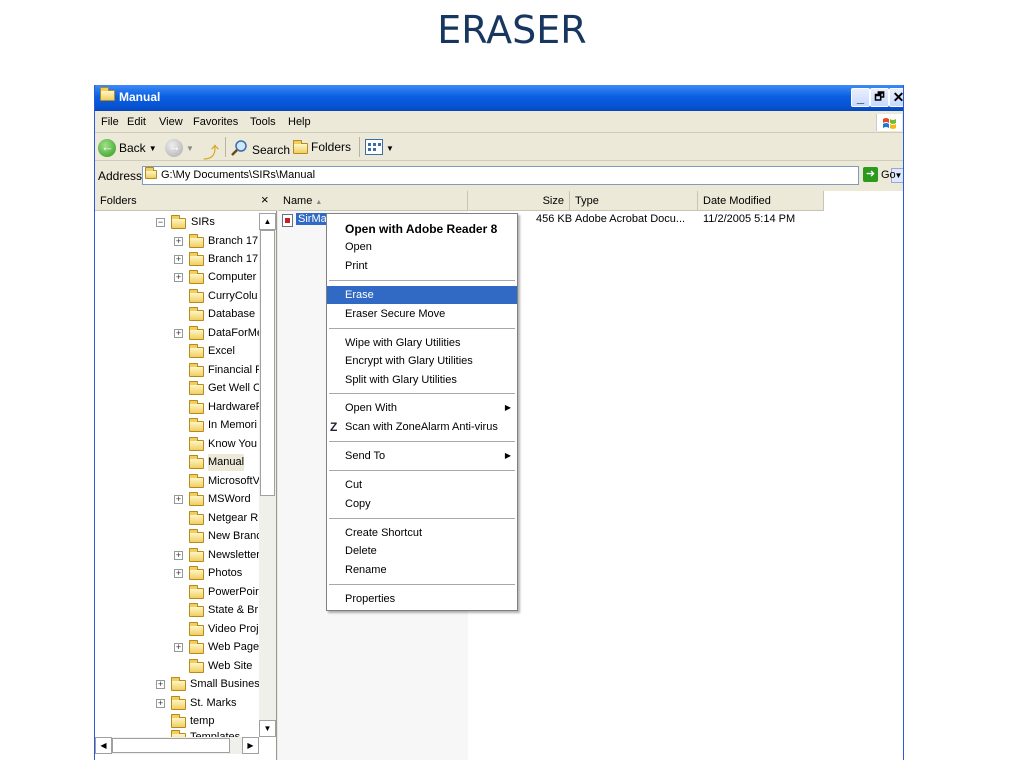 This screenshot has width=1024, height=768. Describe the element at coordinates (422, 247) in the screenshot. I see `menu-open: Open` at that location.